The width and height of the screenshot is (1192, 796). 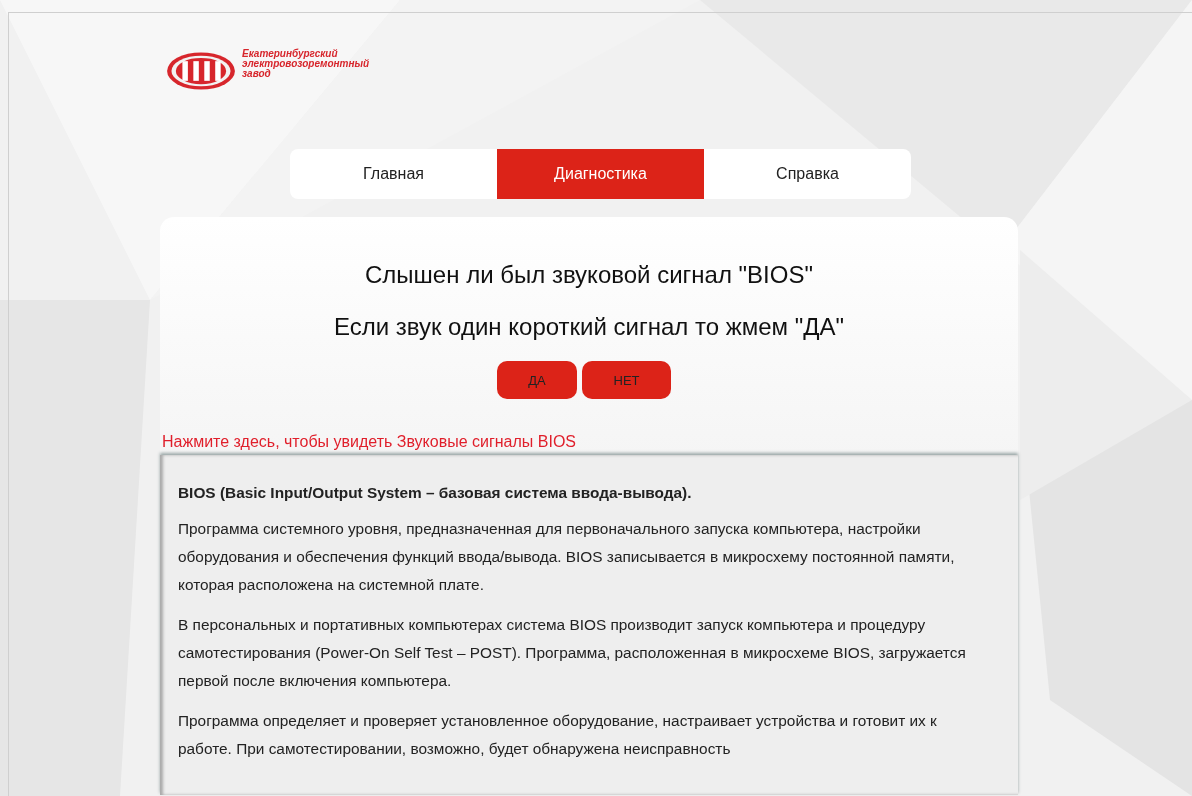 I want to click on nav-tab: Главная, so click(x=393, y=174).